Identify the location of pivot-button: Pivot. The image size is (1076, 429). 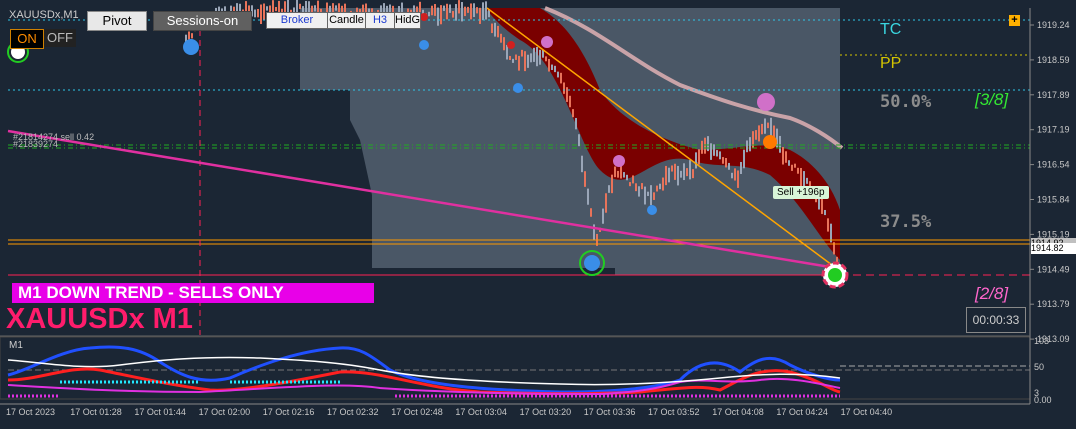
(117, 21).